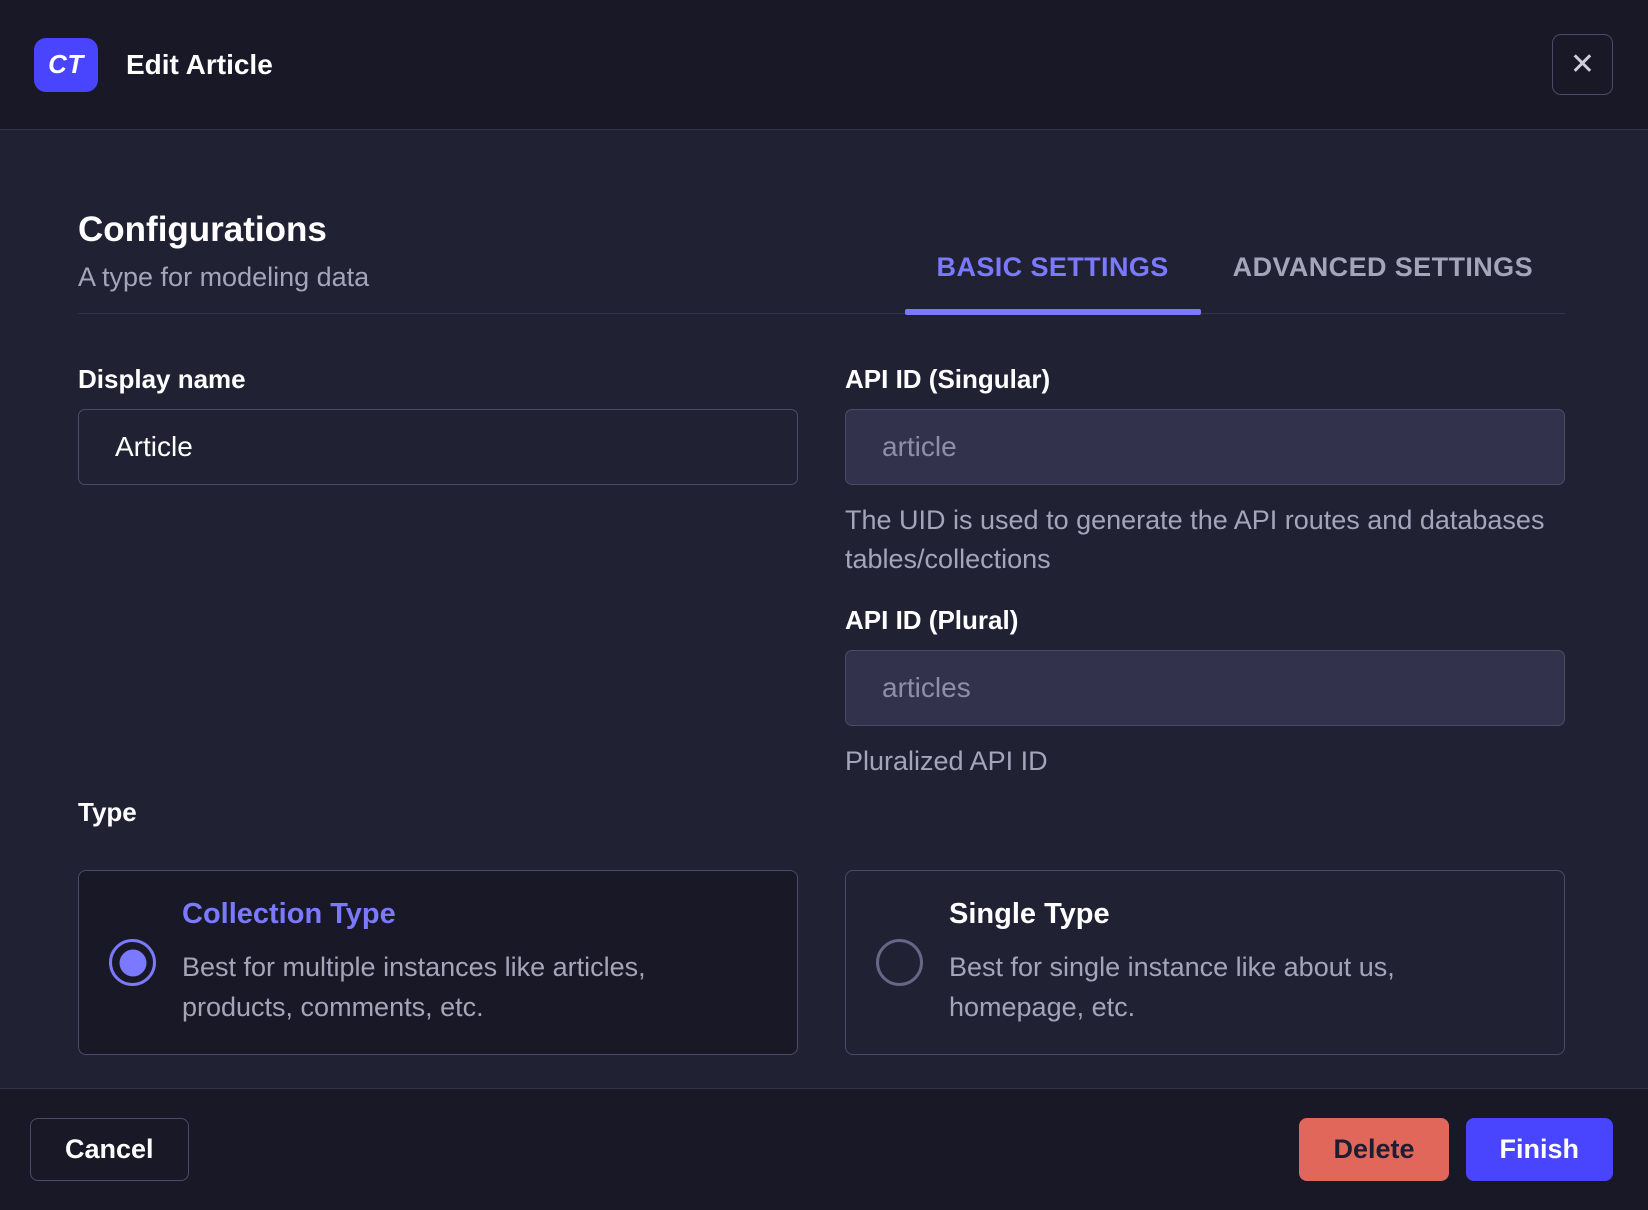 The height and width of the screenshot is (1210, 1648). What do you see at coordinates (1383, 282) in the screenshot?
I see `tab-advanced-settings: ADVANCED SETTINGS` at bounding box center [1383, 282].